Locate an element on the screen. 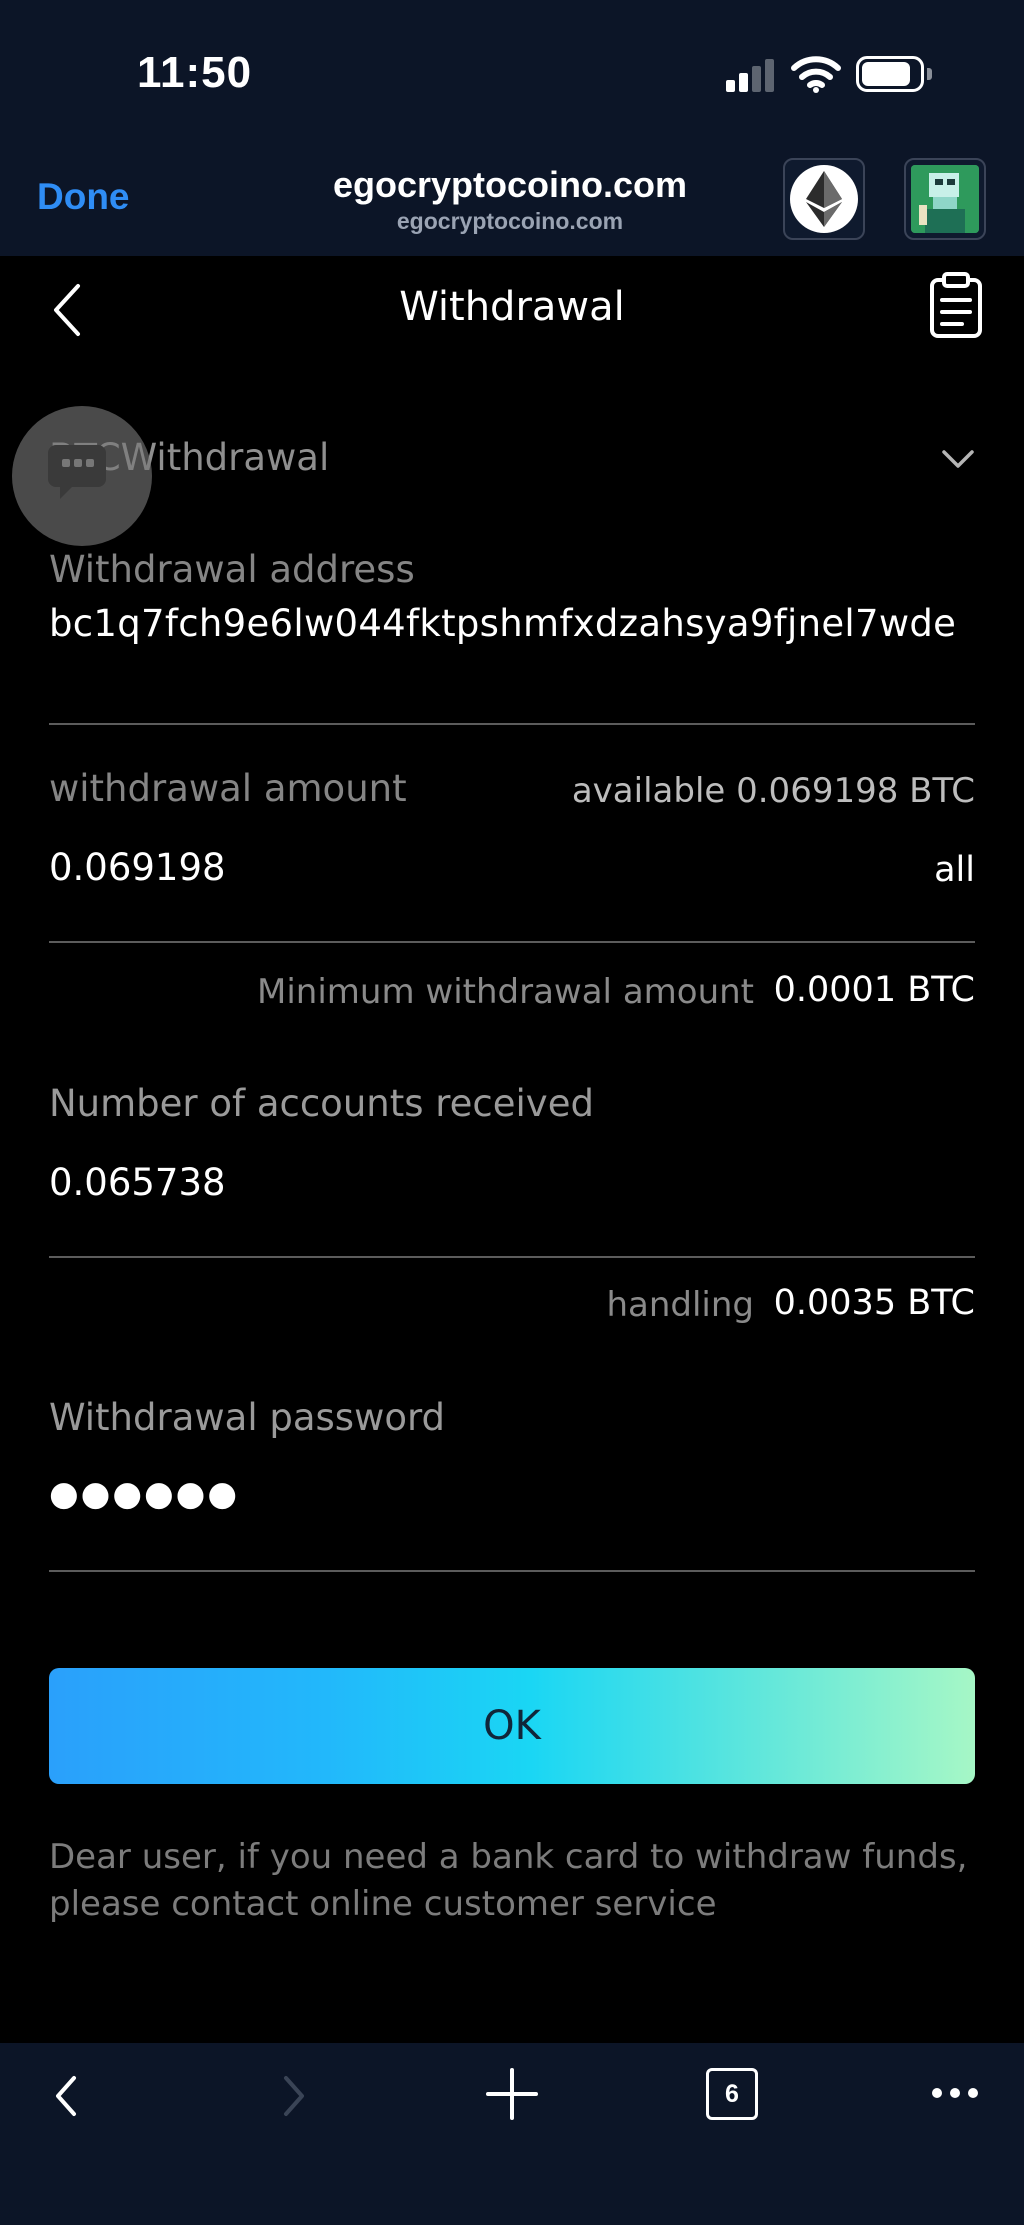 This screenshot has width=1024, height=2225. avatar-image-icon is located at coordinates (945, 199).